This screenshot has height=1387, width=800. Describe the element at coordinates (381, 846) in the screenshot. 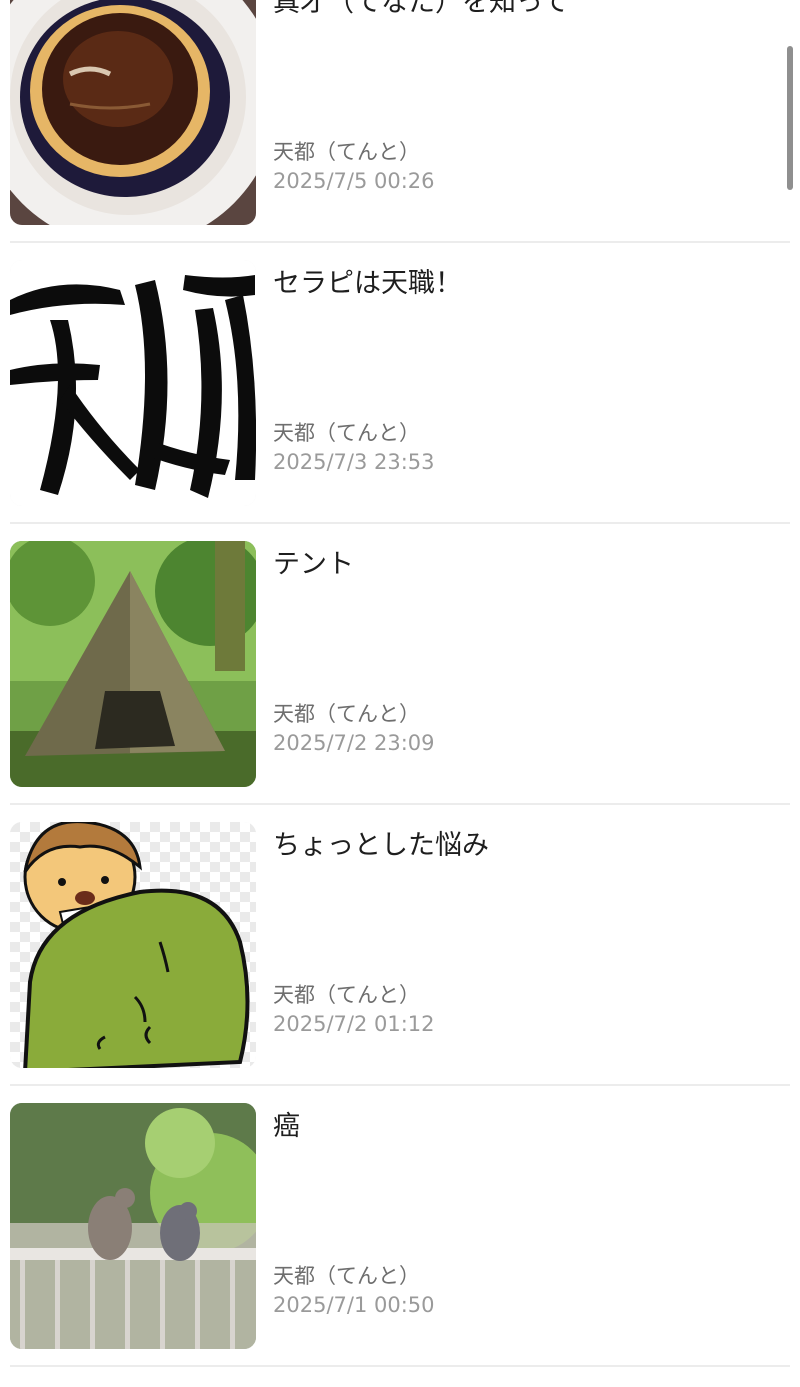

I see `post-title: ちょっとした悩み` at that location.